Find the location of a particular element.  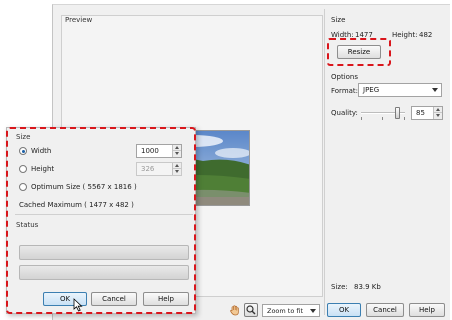

quality-value: 85 is located at coordinates (420, 113).